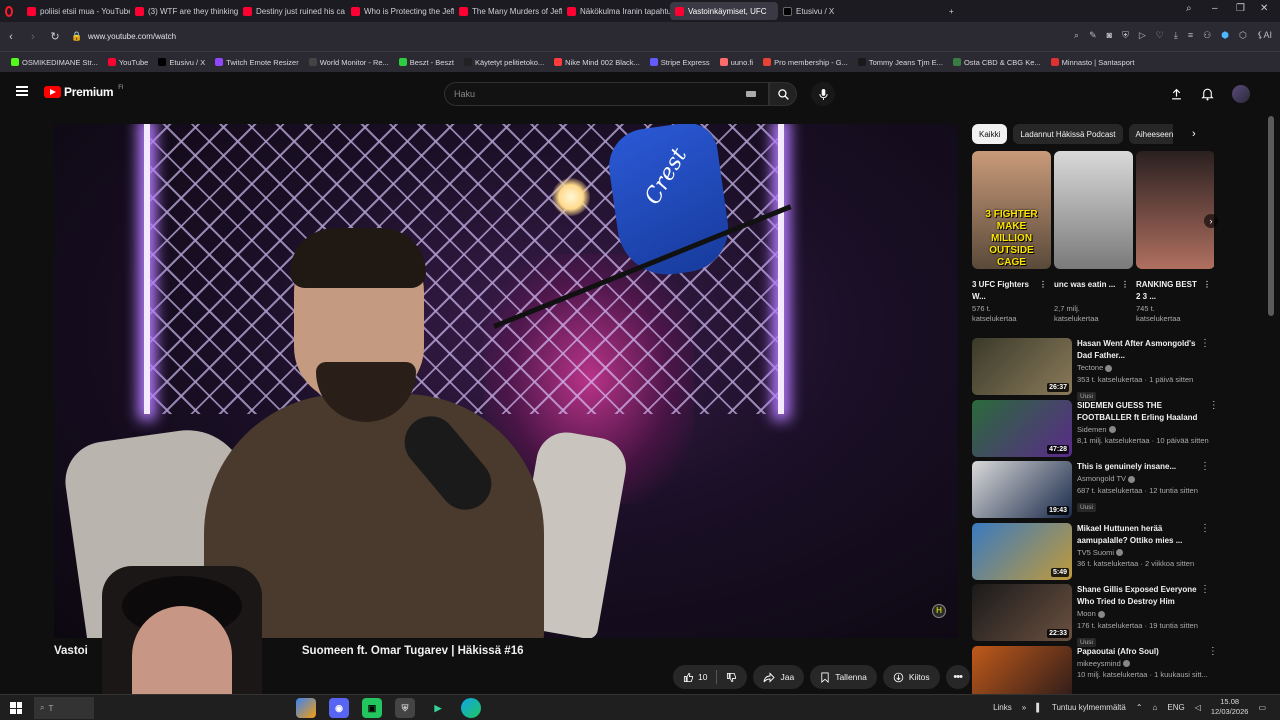  Describe the element at coordinates (33, 37) in the screenshot. I see `forward-icon: ›` at that location.